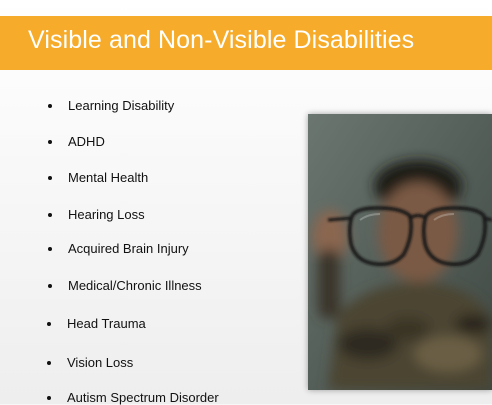 The height and width of the screenshot is (405, 492). Describe the element at coordinates (100, 362) in the screenshot. I see `bullet-text: Vision Loss` at that location.